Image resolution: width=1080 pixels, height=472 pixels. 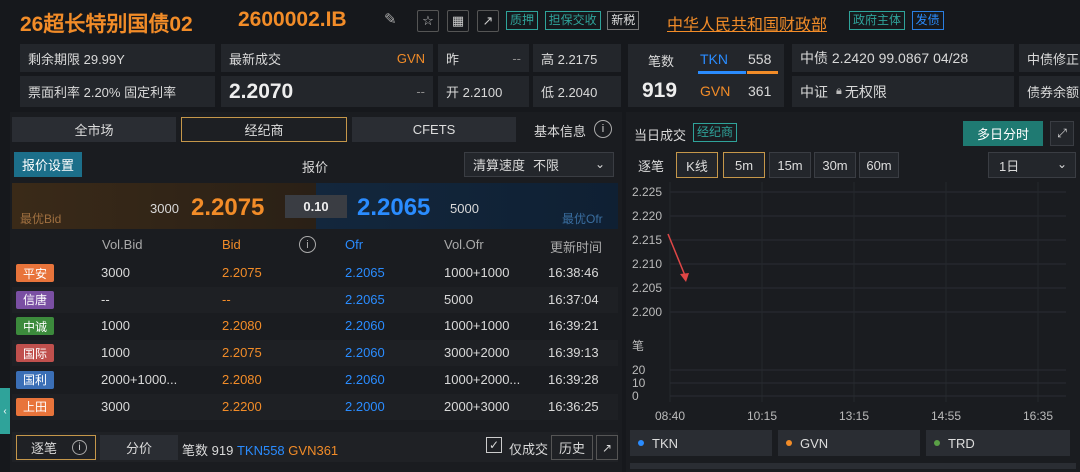 I want to click on col-vol-bid: Vol.Bid, so click(x=122, y=244).